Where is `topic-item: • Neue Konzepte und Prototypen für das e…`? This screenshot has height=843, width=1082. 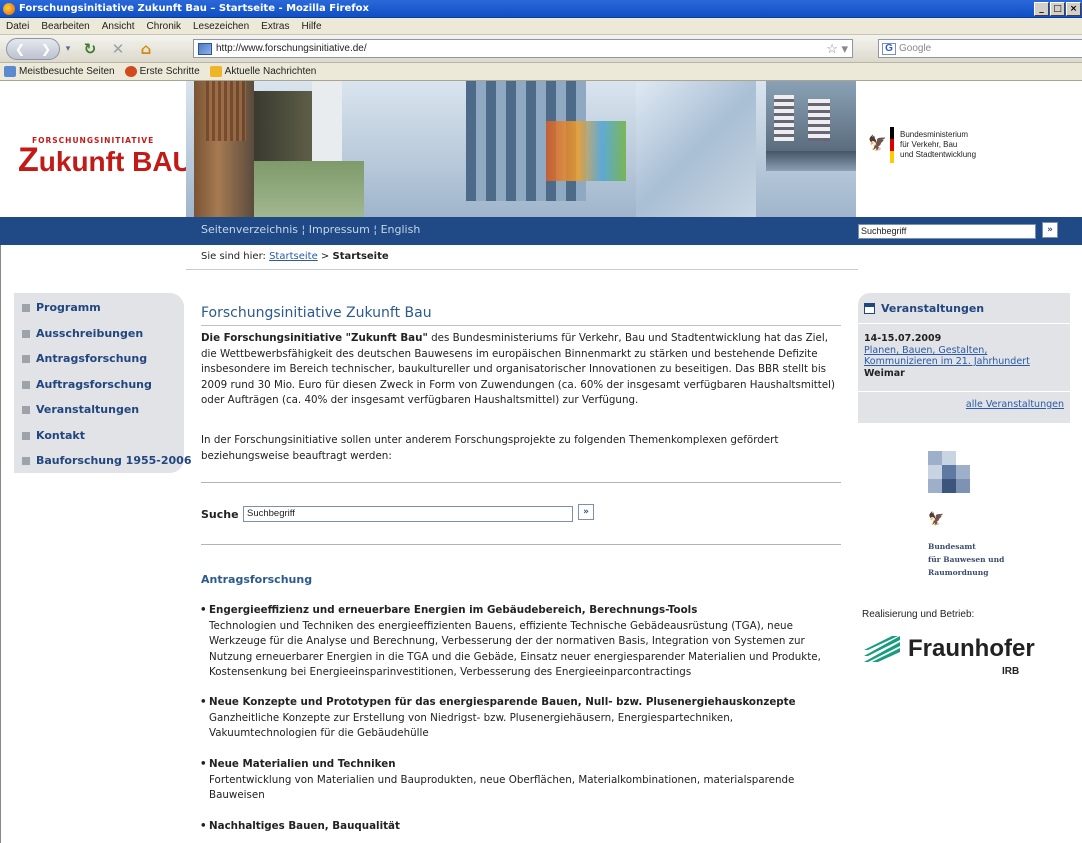 topic-item: • Neue Konzepte und Prototypen für das e… is located at coordinates (517, 718).